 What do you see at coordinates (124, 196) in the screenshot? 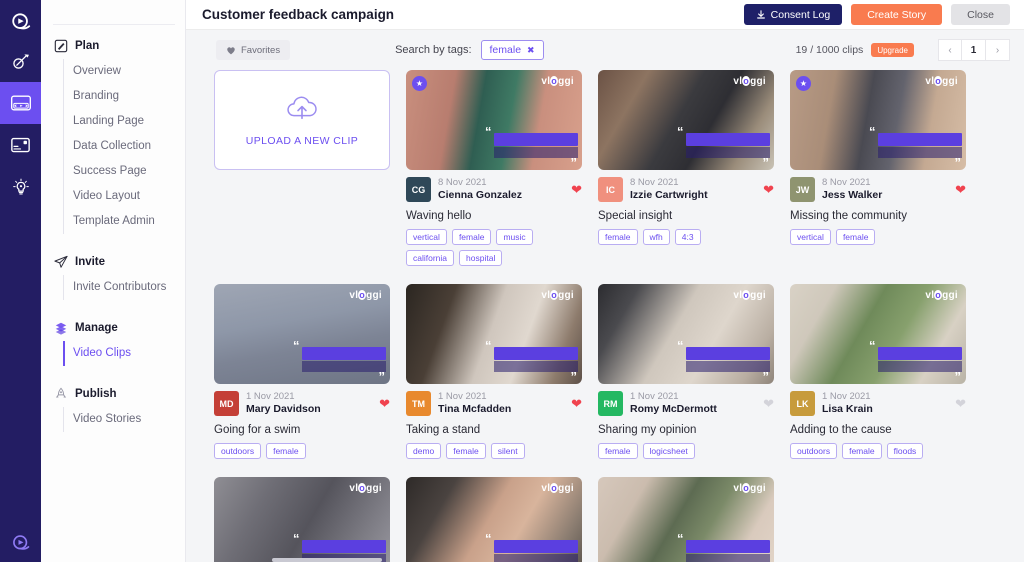
I see `sidebar-item-video-layout: Video Layout` at bounding box center [124, 196].